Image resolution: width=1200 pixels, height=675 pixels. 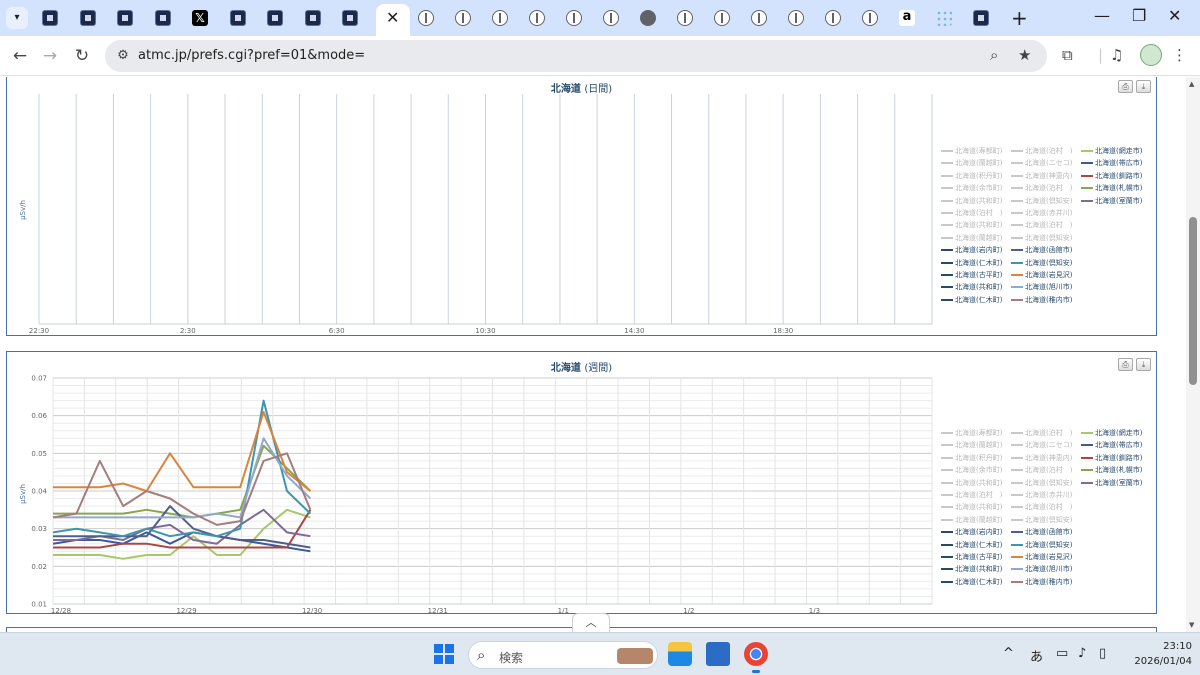 I want to click on file-explorer-icon, so click(x=680, y=654).